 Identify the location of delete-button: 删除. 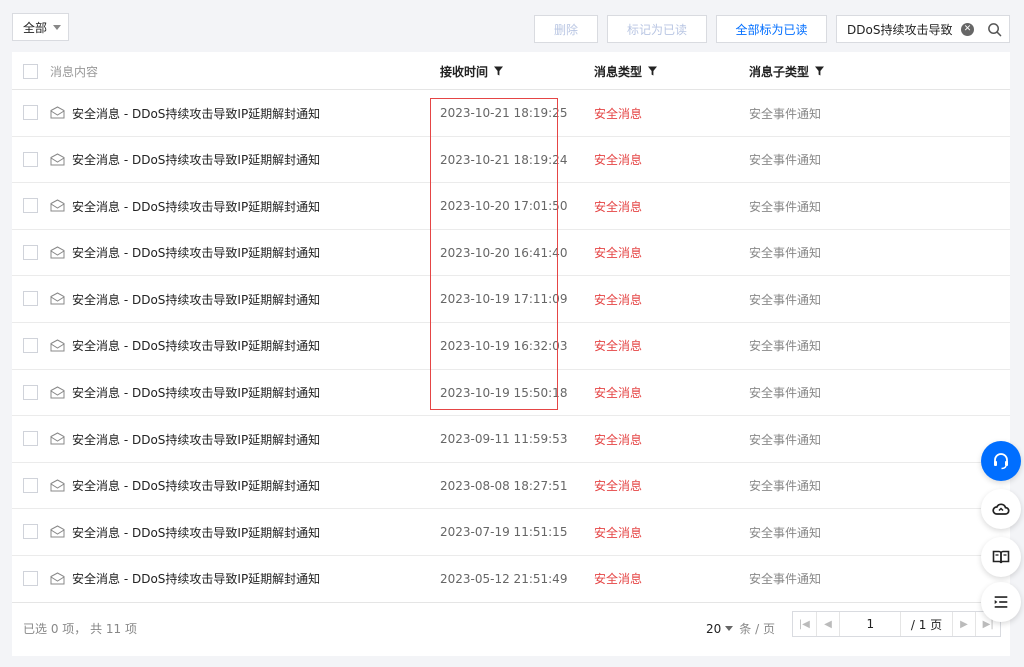
(566, 29).